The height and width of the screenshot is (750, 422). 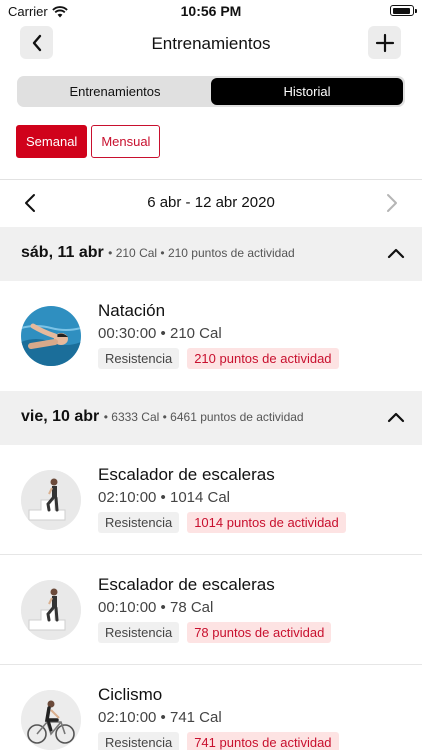 I want to click on cyclist-avatar, so click(x=51, y=720).